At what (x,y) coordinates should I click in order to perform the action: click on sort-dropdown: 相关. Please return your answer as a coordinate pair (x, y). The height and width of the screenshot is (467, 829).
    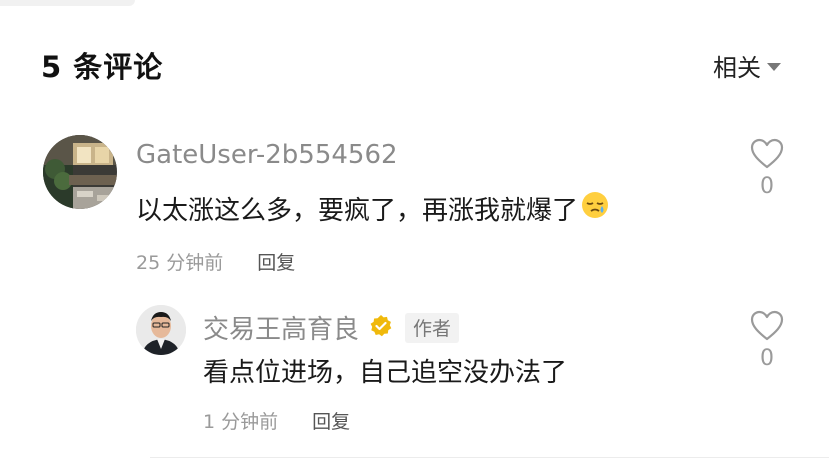
    Looking at the image, I should click on (747, 65).